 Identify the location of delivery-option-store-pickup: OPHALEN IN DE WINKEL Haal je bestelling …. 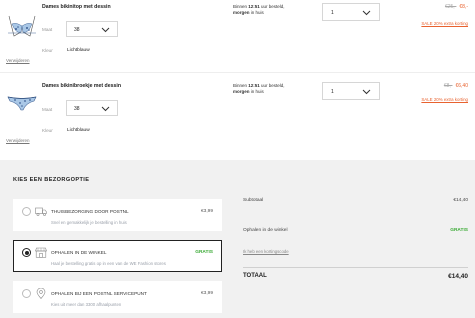
(117, 256).